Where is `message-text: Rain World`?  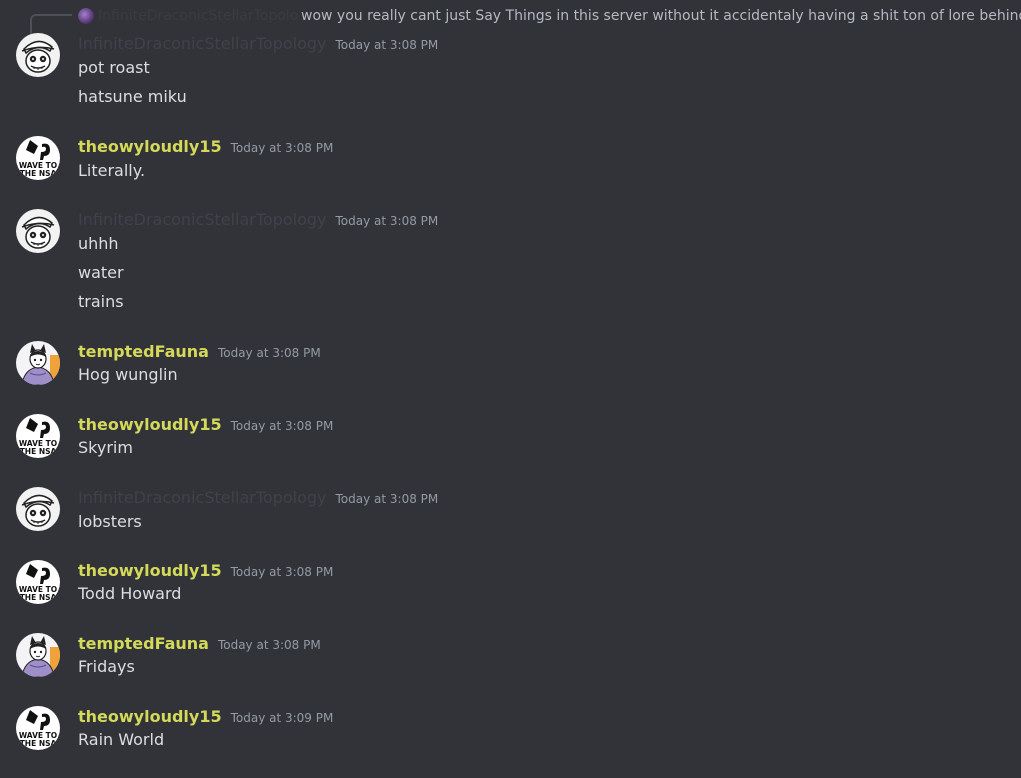 message-text: Rain World is located at coordinates (121, 739).